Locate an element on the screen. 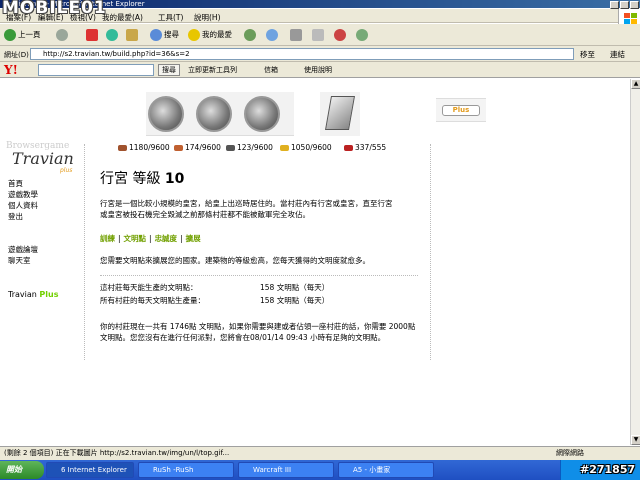  iron-resource: 123/9600 is located at coordinates (249, 147).